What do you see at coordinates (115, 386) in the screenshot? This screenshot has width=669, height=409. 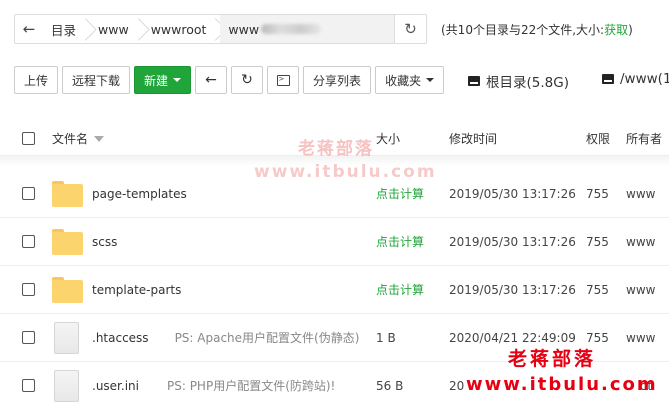 I see `file-name: .user.ini` at bounding box center [115, 386].